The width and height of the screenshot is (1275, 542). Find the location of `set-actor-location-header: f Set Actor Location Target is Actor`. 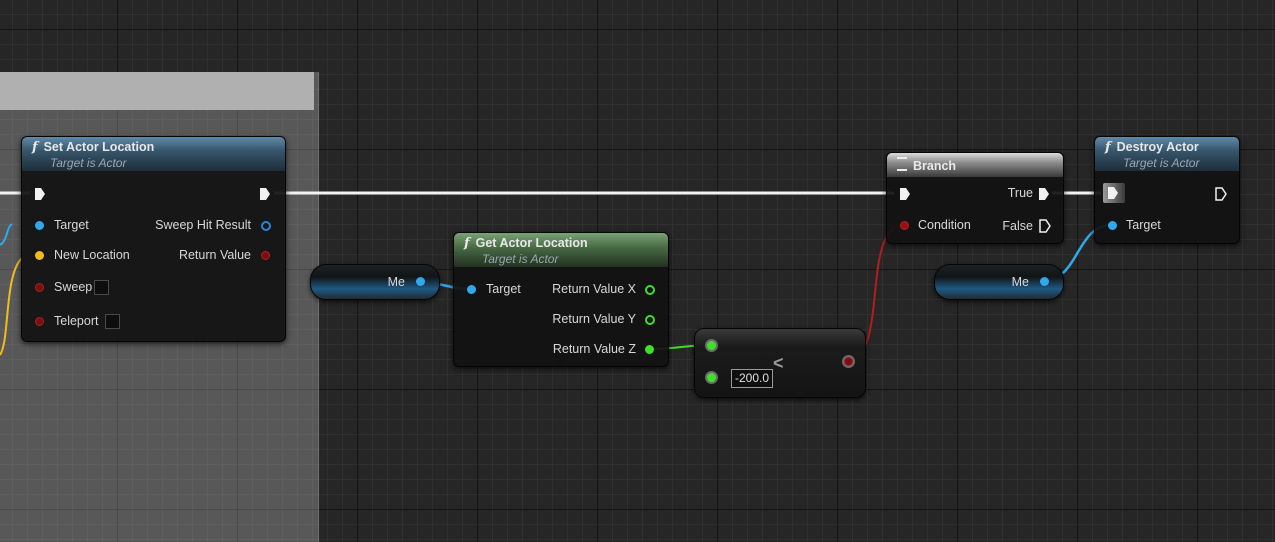

set-actor-location-header: f Set Actor Location Target is Actor is located at coordinates (153, 154).